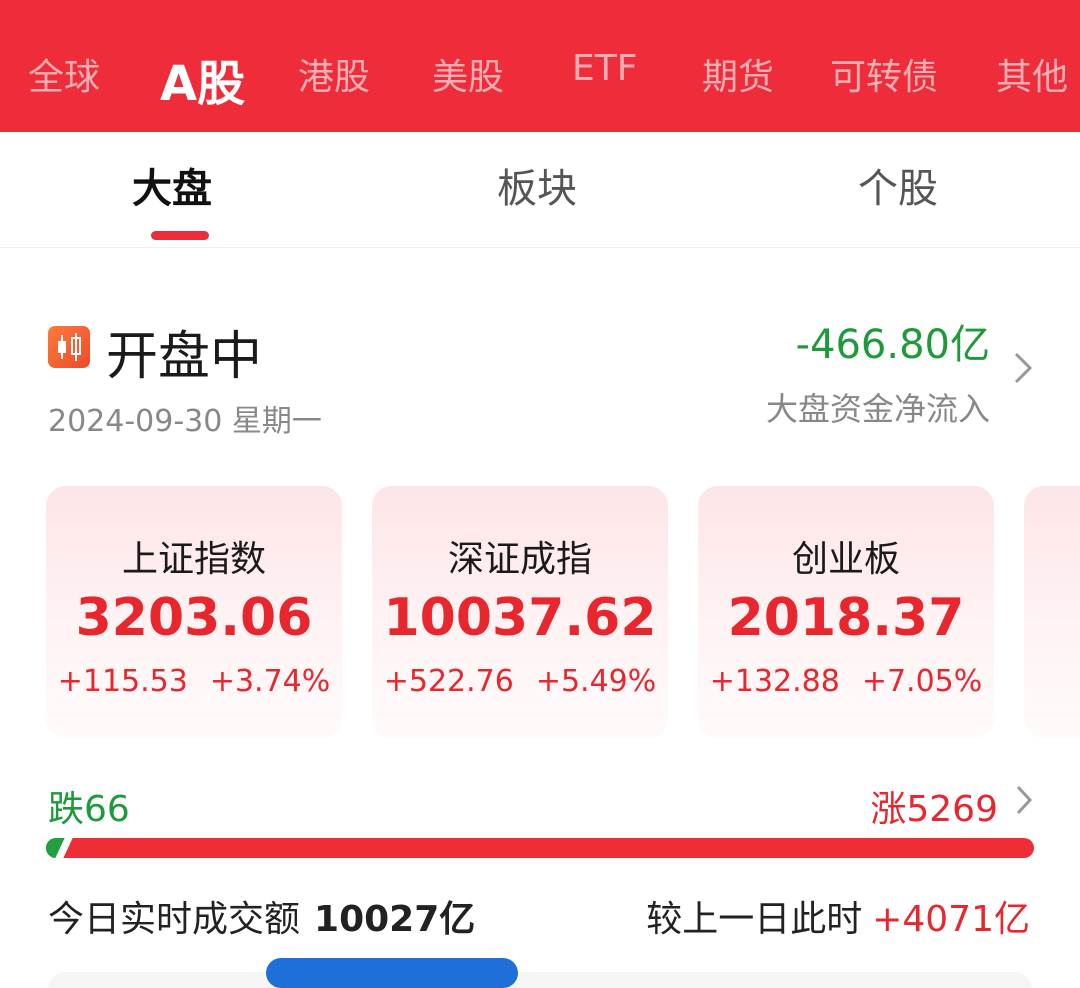 This screenshot has height=988, width=1080. I want to click on market-date: 2024-09-30 星期一, so click(185, 421).